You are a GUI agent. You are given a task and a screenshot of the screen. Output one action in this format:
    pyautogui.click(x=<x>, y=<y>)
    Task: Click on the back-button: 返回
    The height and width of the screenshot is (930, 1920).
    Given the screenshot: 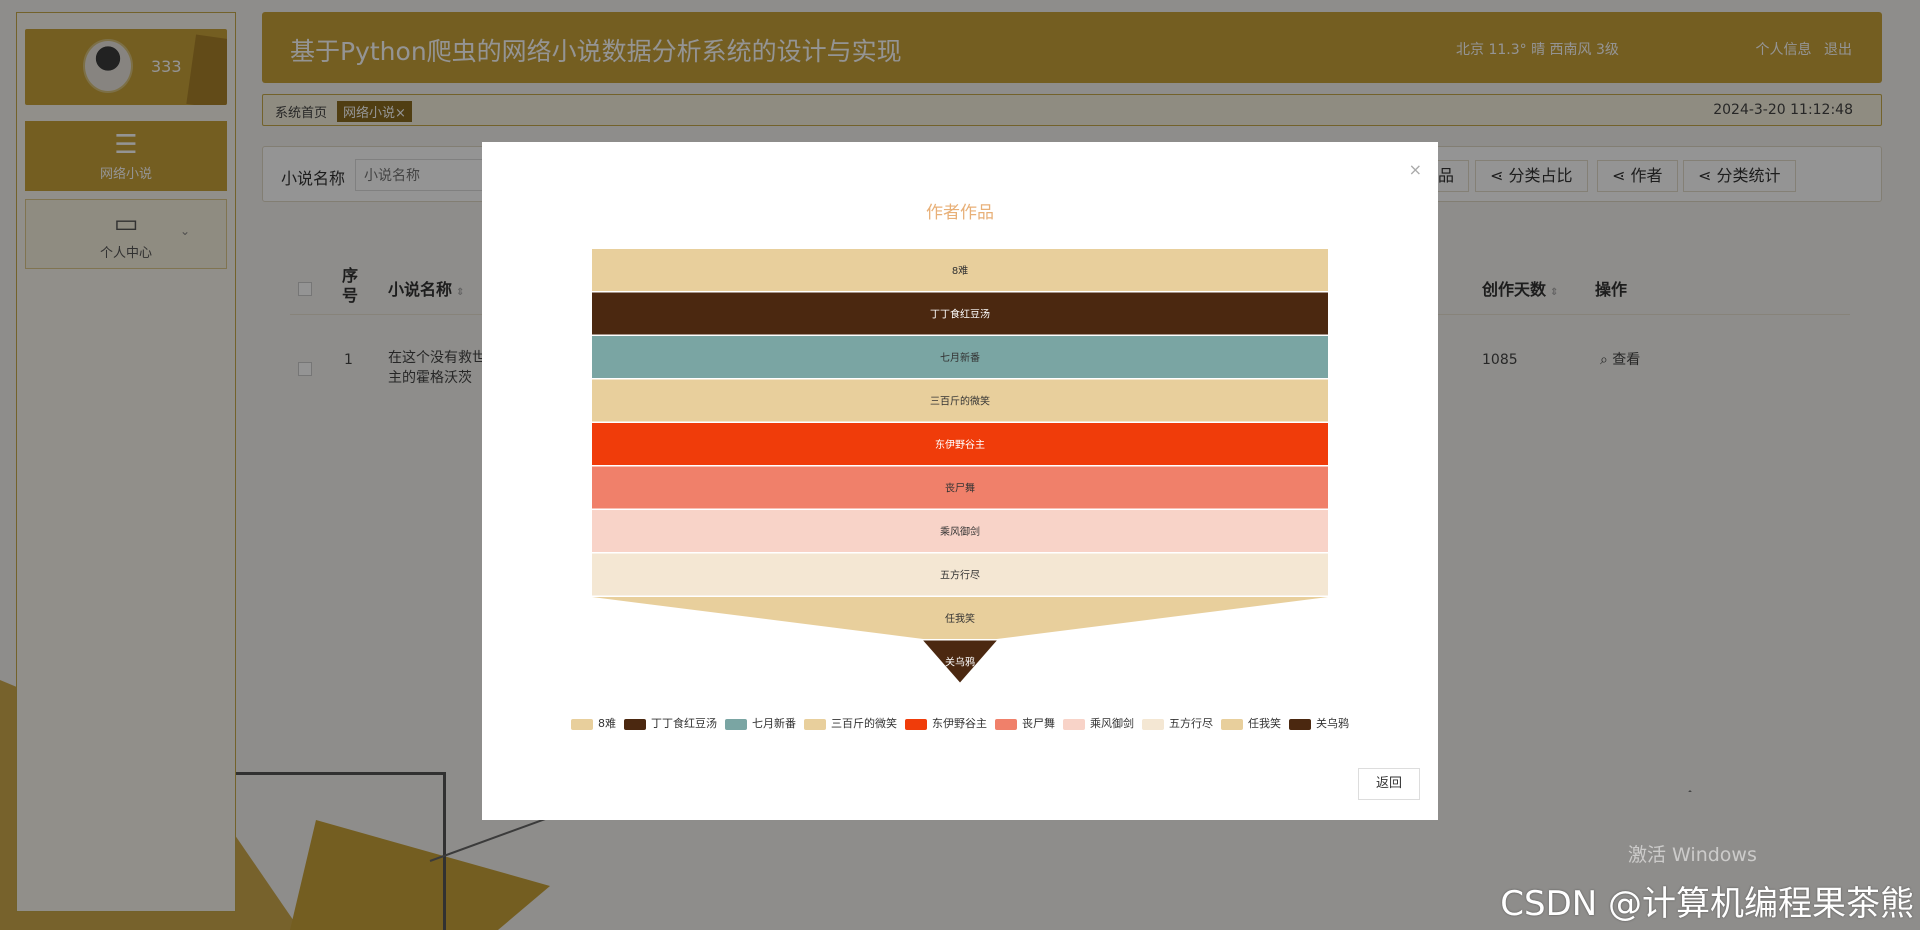 What is the action you would take?
    pyautogui.click(x=1389, y=784)
    